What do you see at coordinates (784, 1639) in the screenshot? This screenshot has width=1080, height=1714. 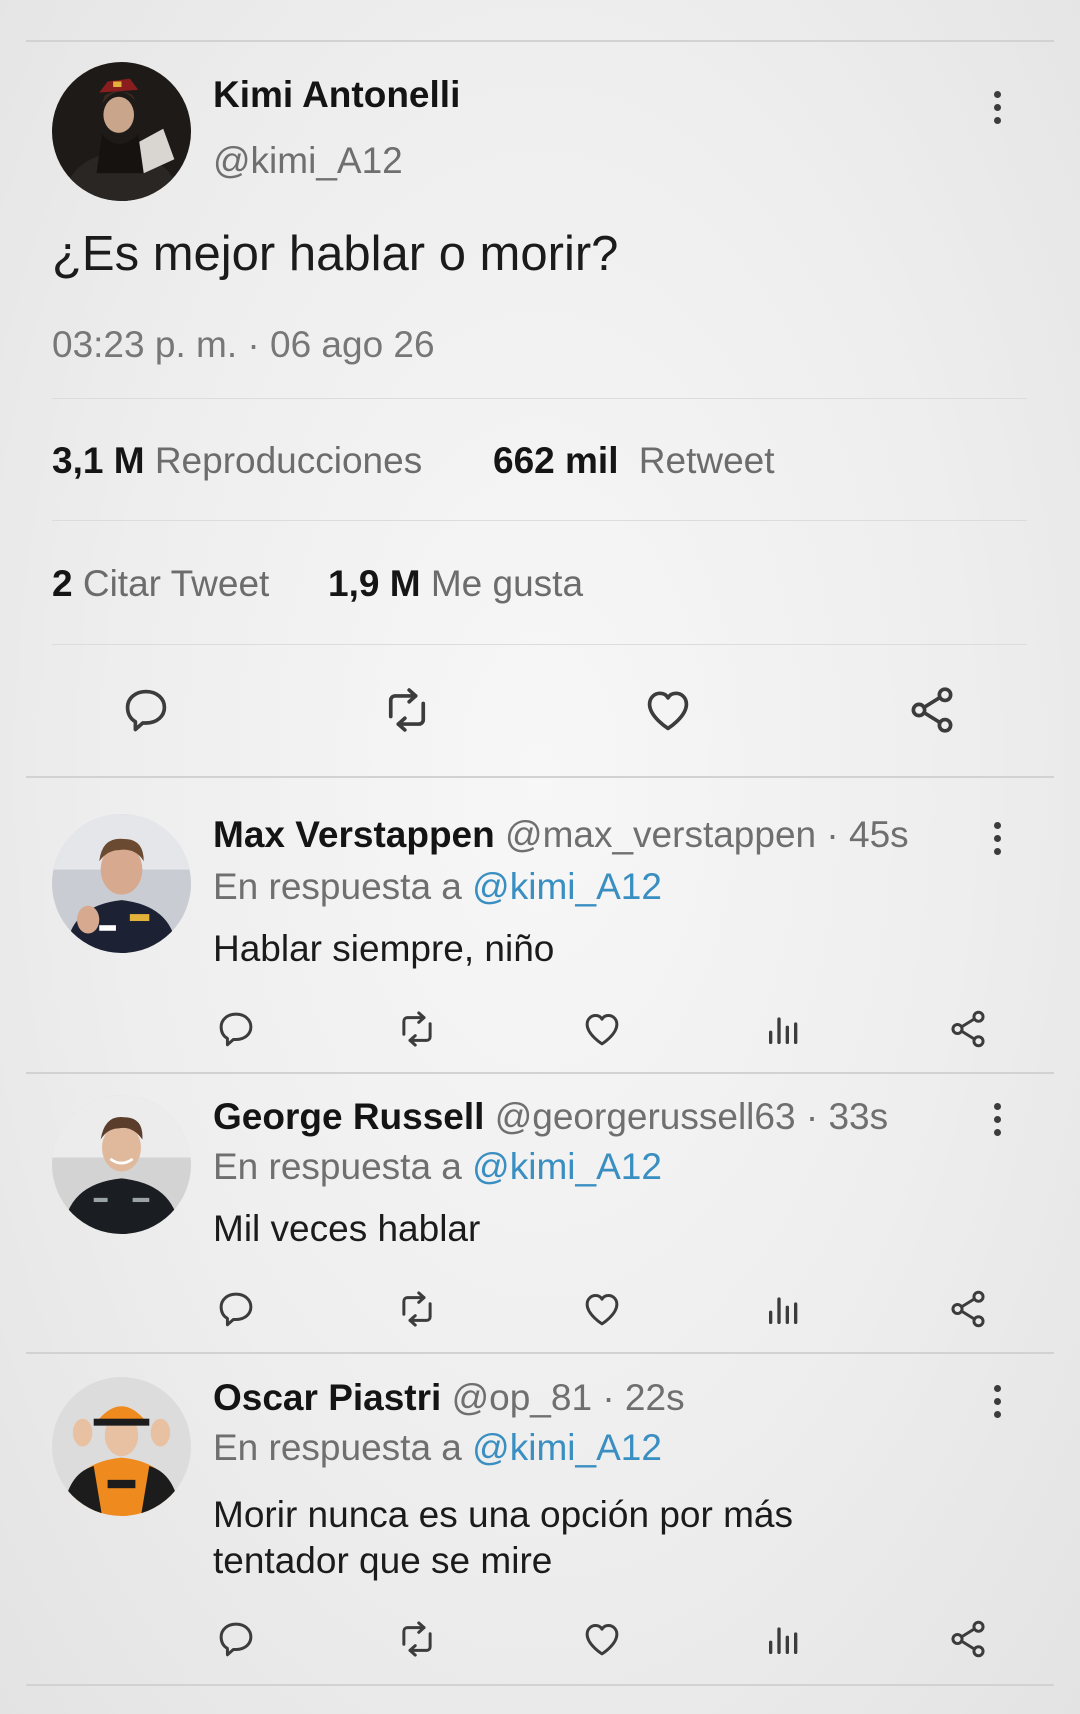 I see `reply-3-views-icon` at bounding box center [784, 1639].